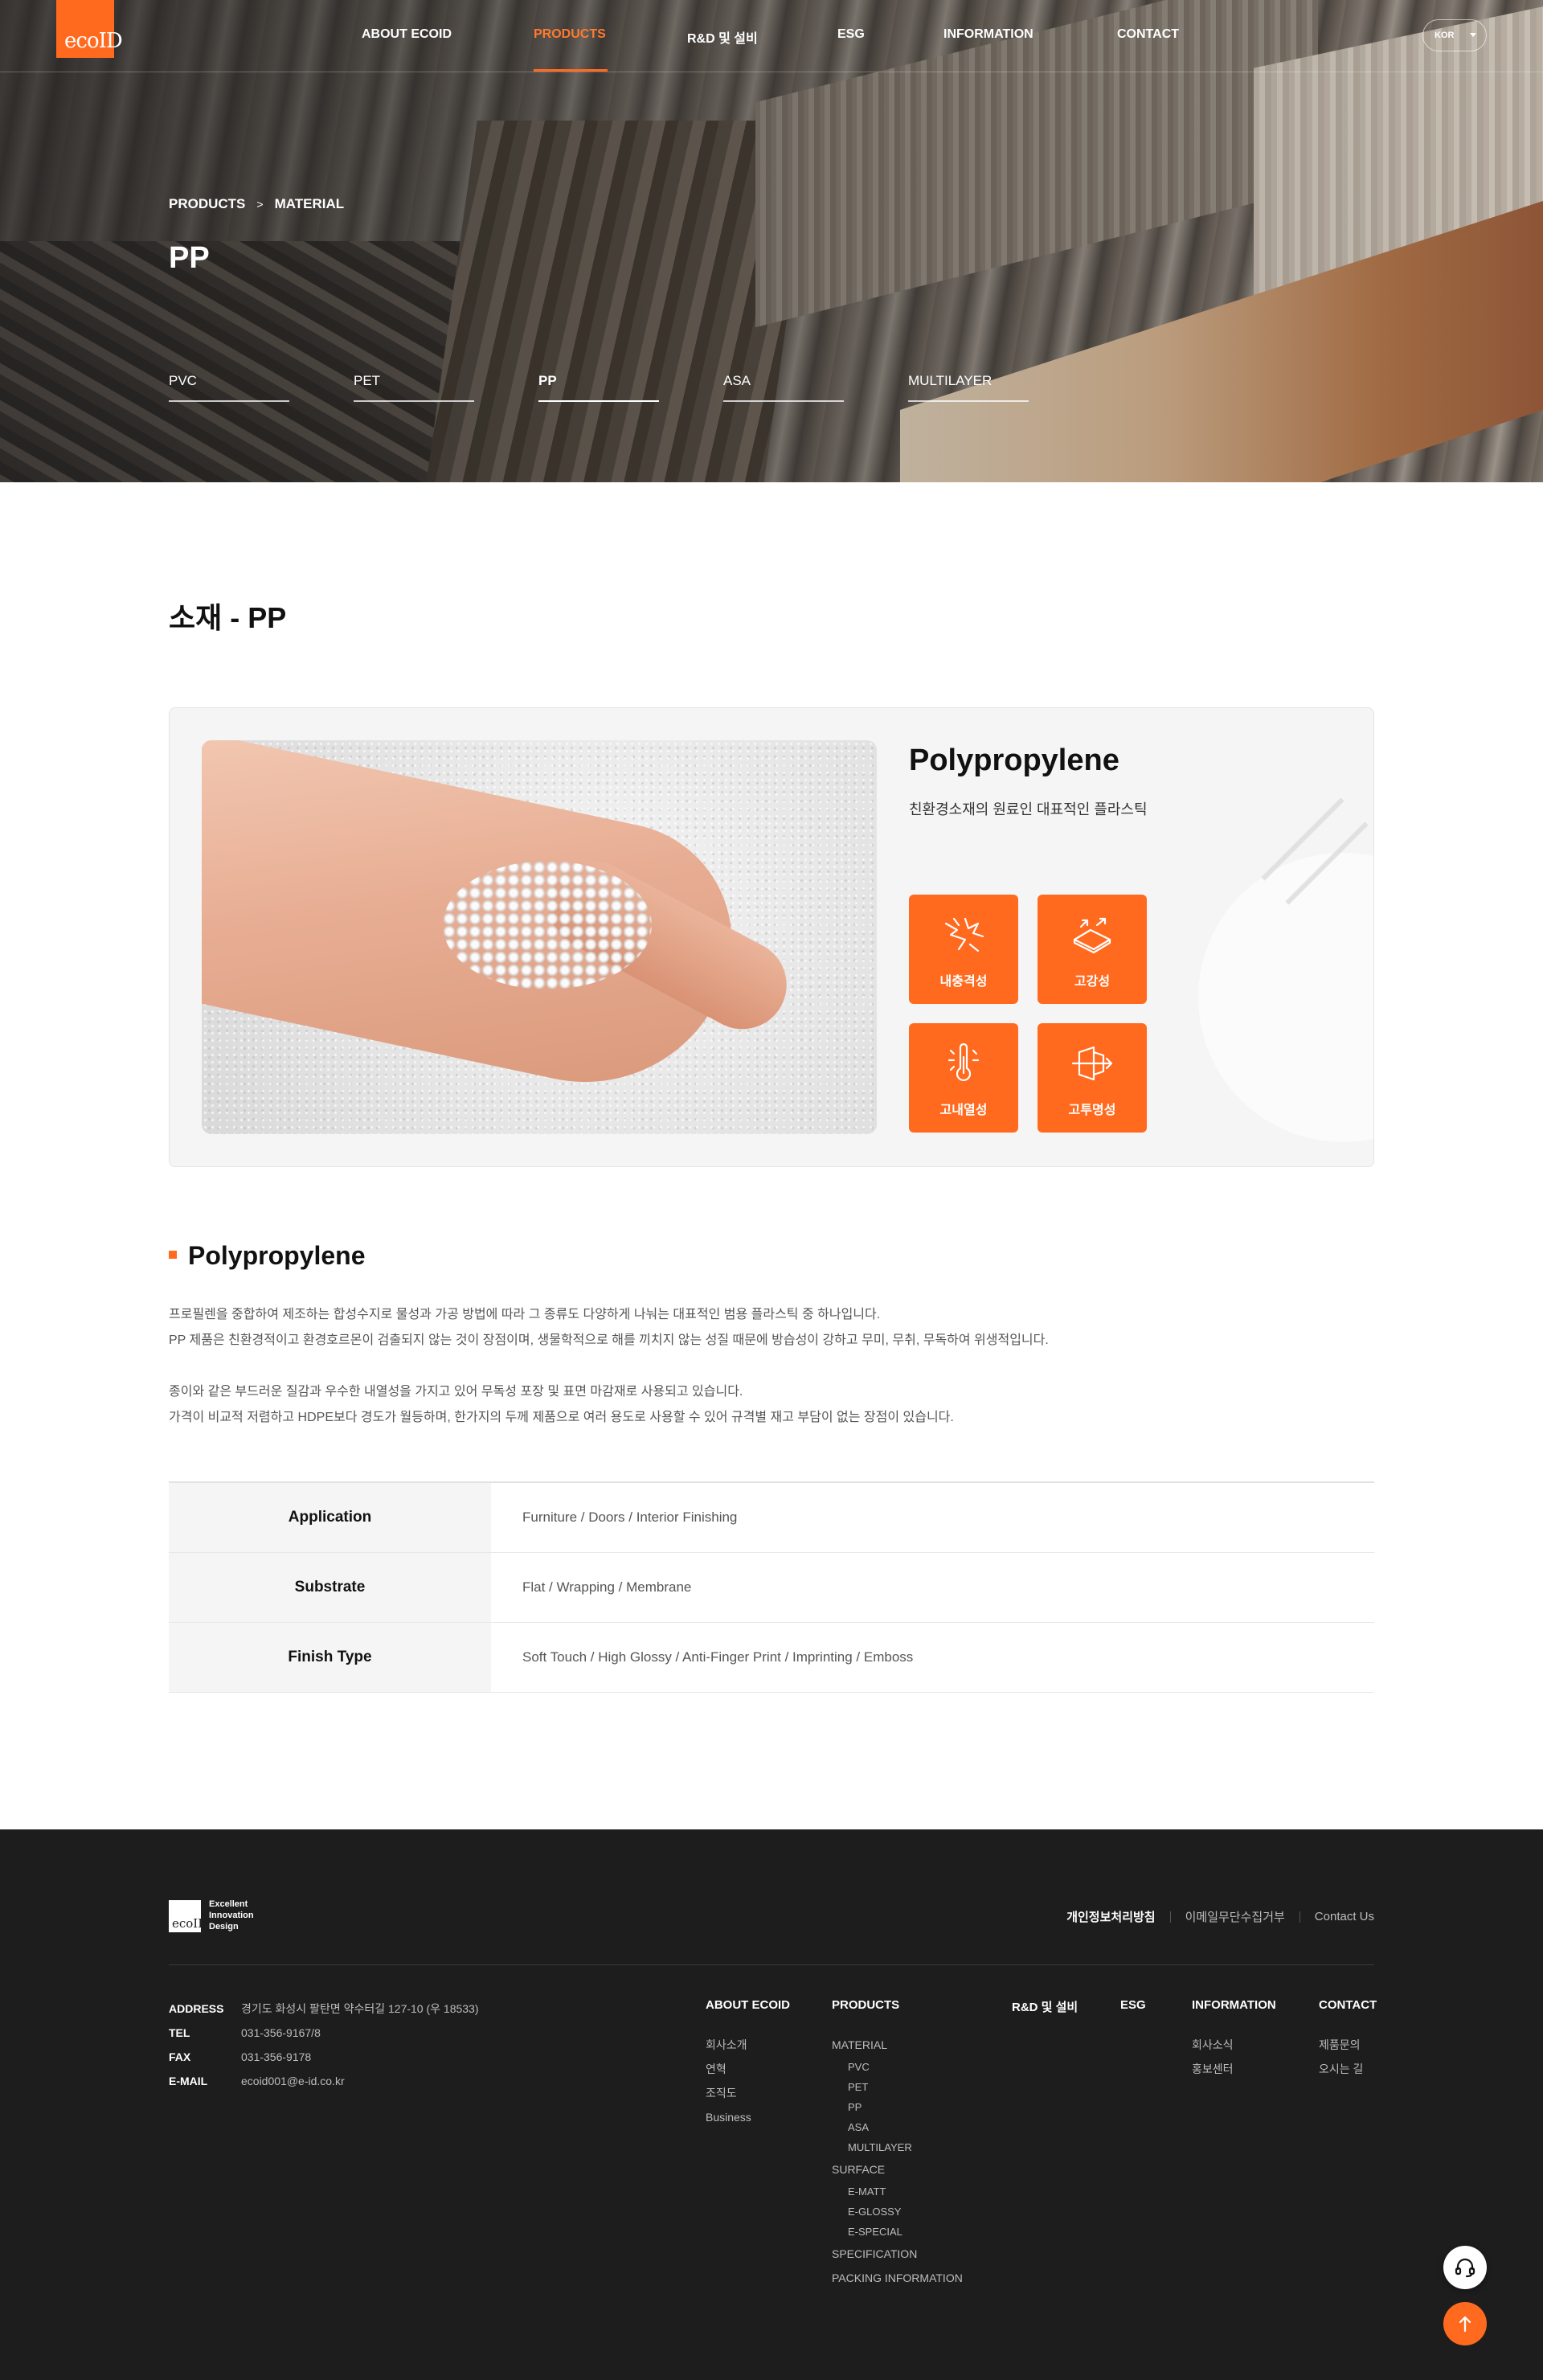  Describe the element at coordinates (229, 386) in the screenshot. I see `tab-pvc: PVC` at that location.